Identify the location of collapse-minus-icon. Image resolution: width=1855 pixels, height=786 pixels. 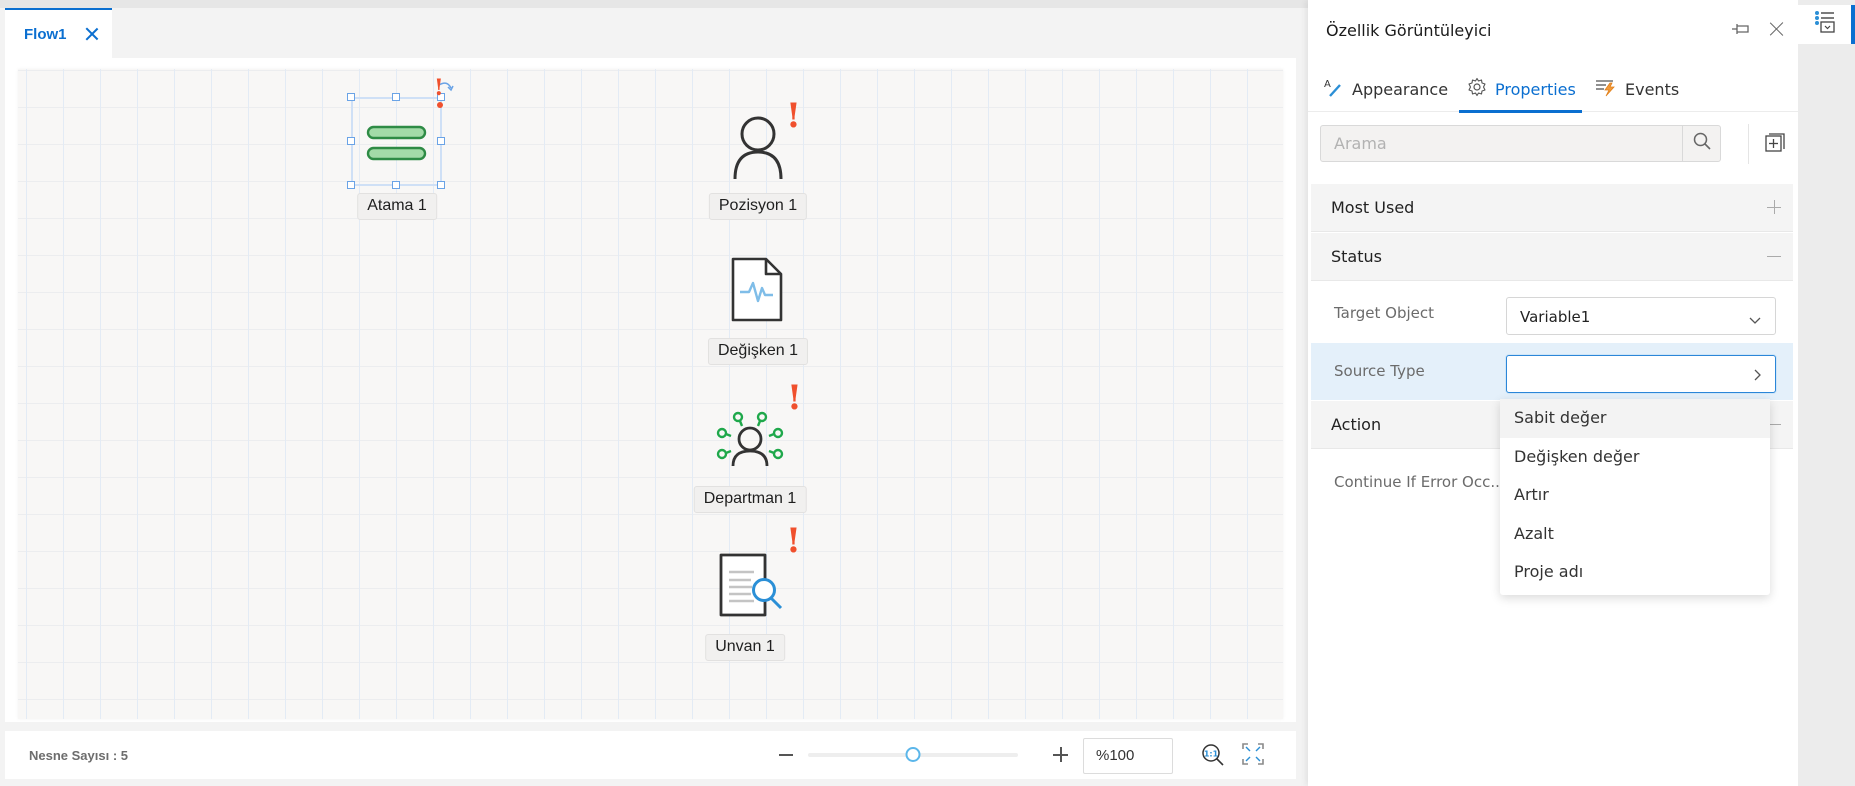
(1774, 256).